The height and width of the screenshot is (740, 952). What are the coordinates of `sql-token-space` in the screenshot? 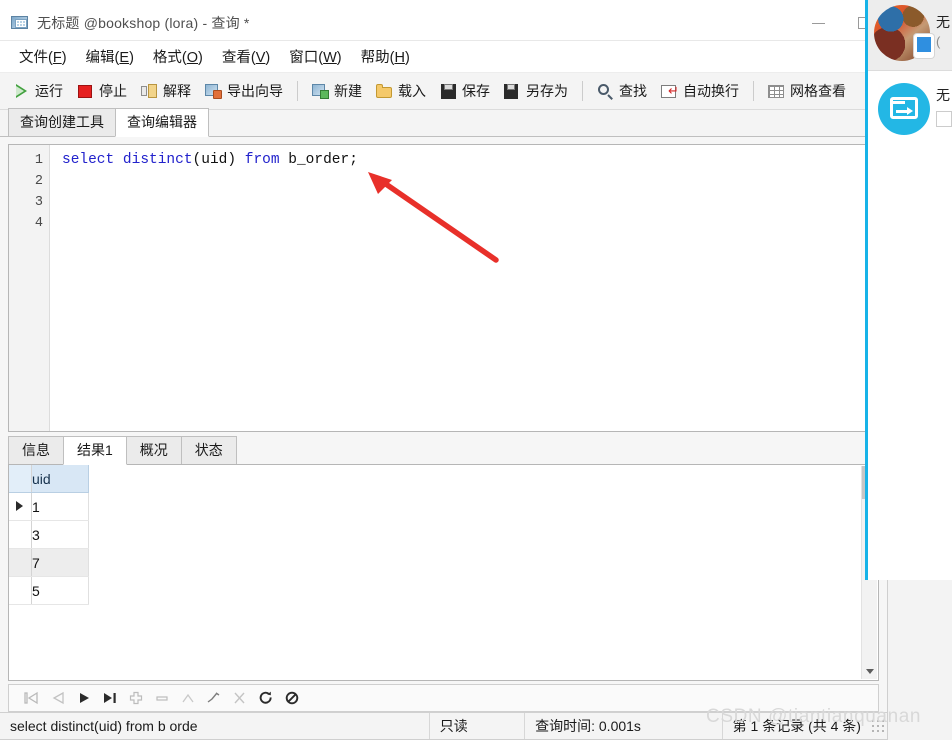 It's located at (118, 160).